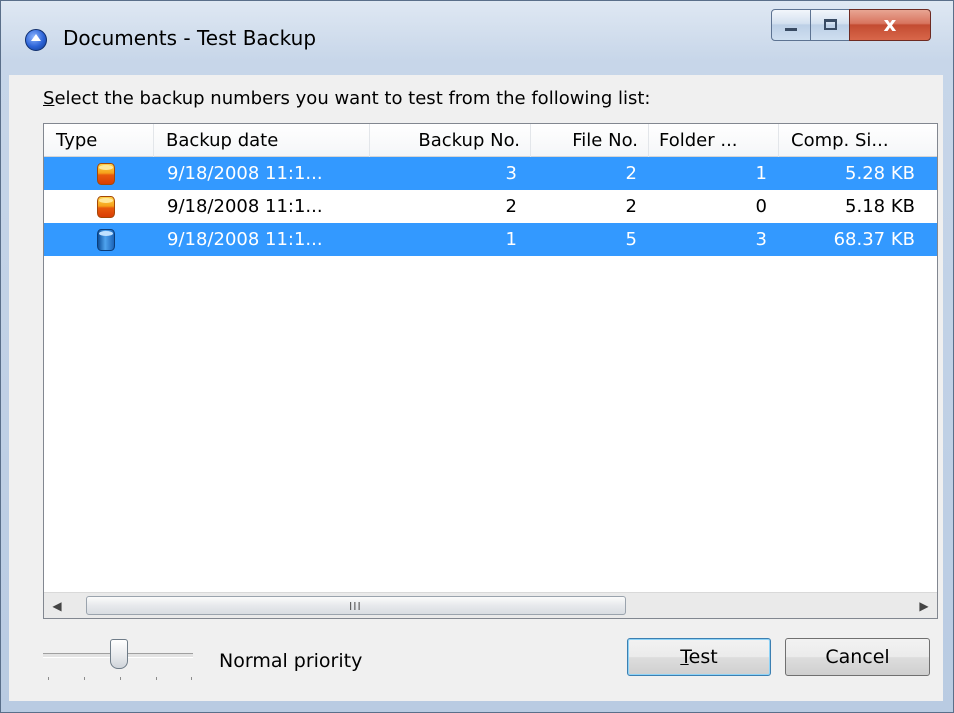  What do you see at coordinates (590, 140) in the screenshot?
I see `column-header-file-no: File No.` at bounding box center [590, 140].